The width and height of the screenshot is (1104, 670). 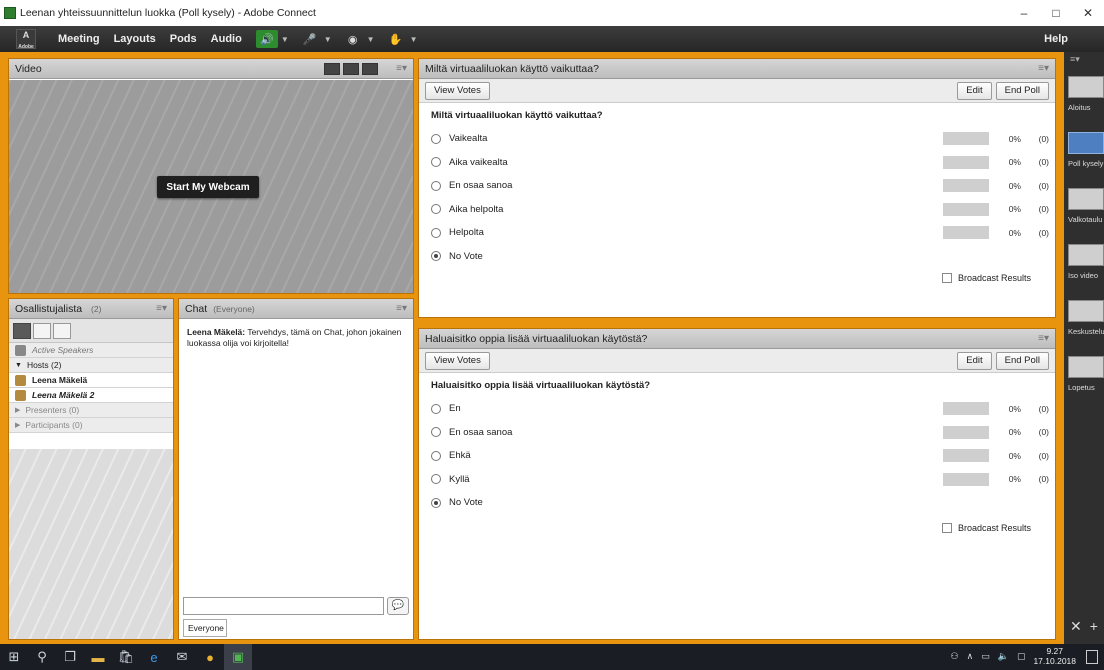 I want to click on poll-option: Ehkä 0% (0), so click(x=737, y=456).